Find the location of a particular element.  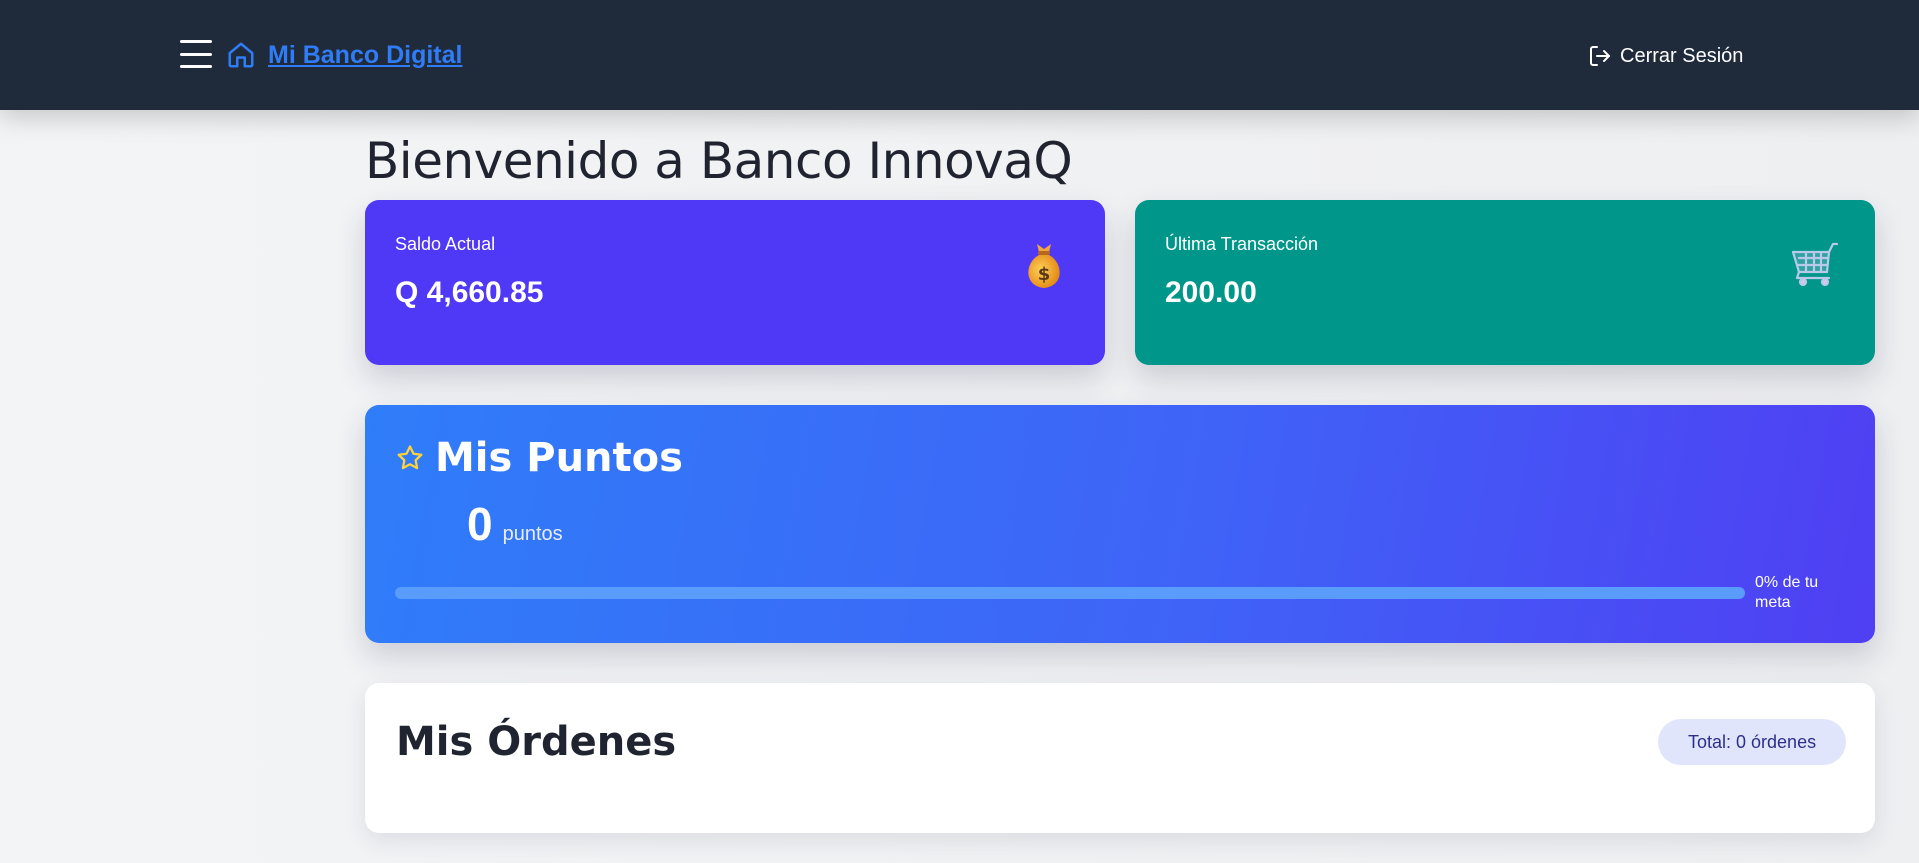

points-unit: puntos is located at coordinates (532, 534).